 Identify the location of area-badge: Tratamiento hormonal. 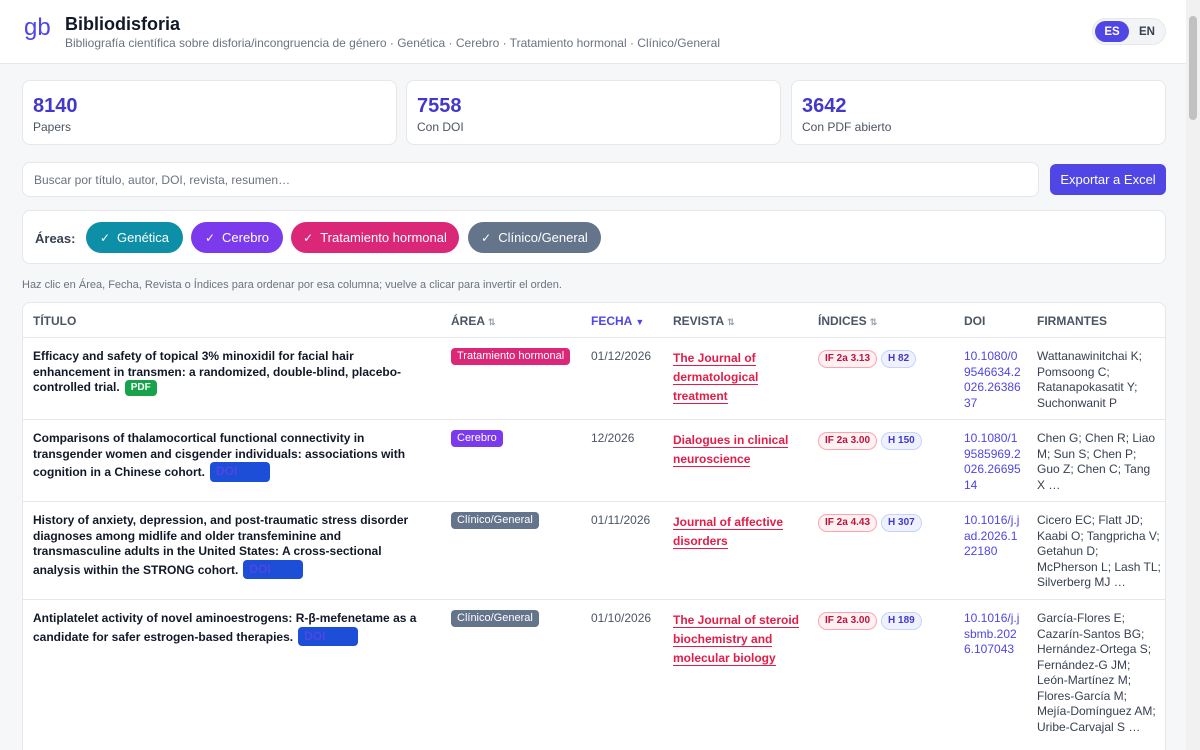
(511, 356).